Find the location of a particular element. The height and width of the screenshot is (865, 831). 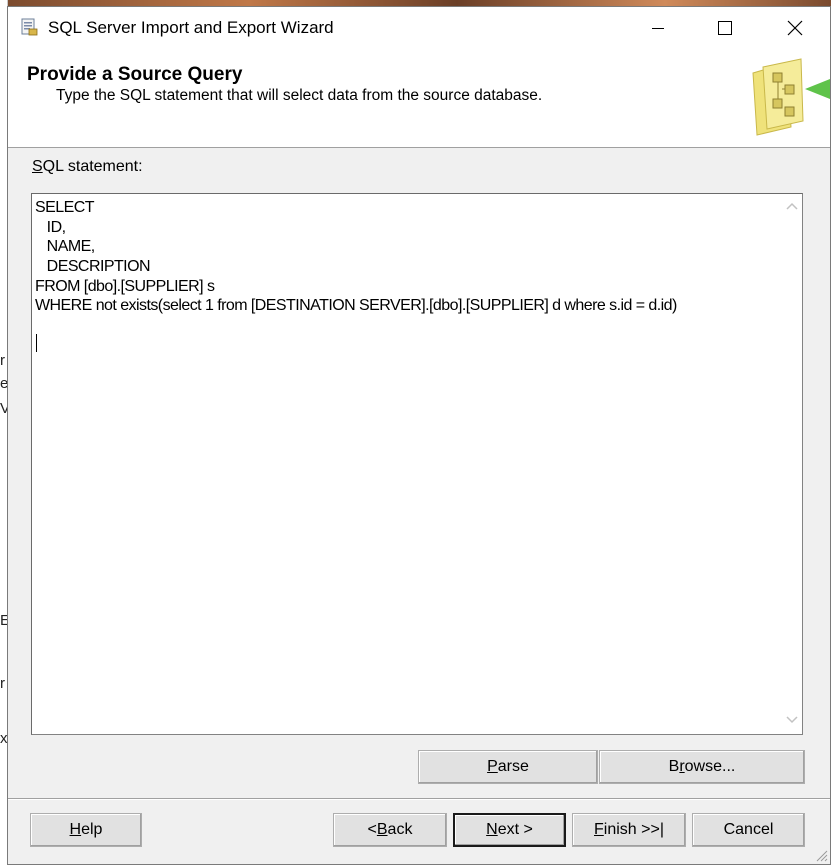

button-label: < is located at coordinates (372, 829).